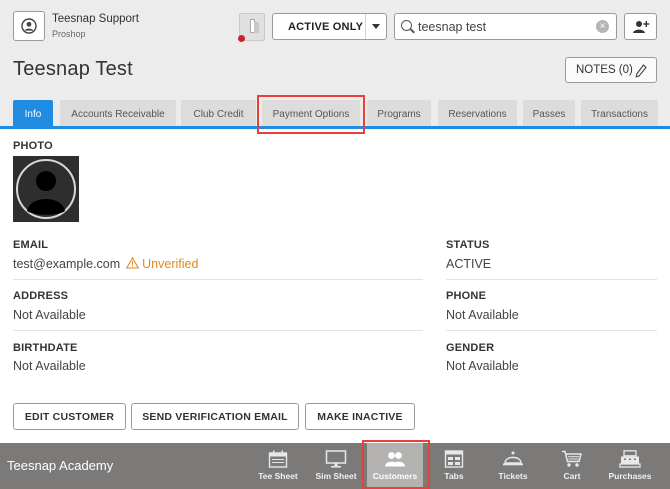  I want to click on notes-label: NOTES (0), so click(604, 70).